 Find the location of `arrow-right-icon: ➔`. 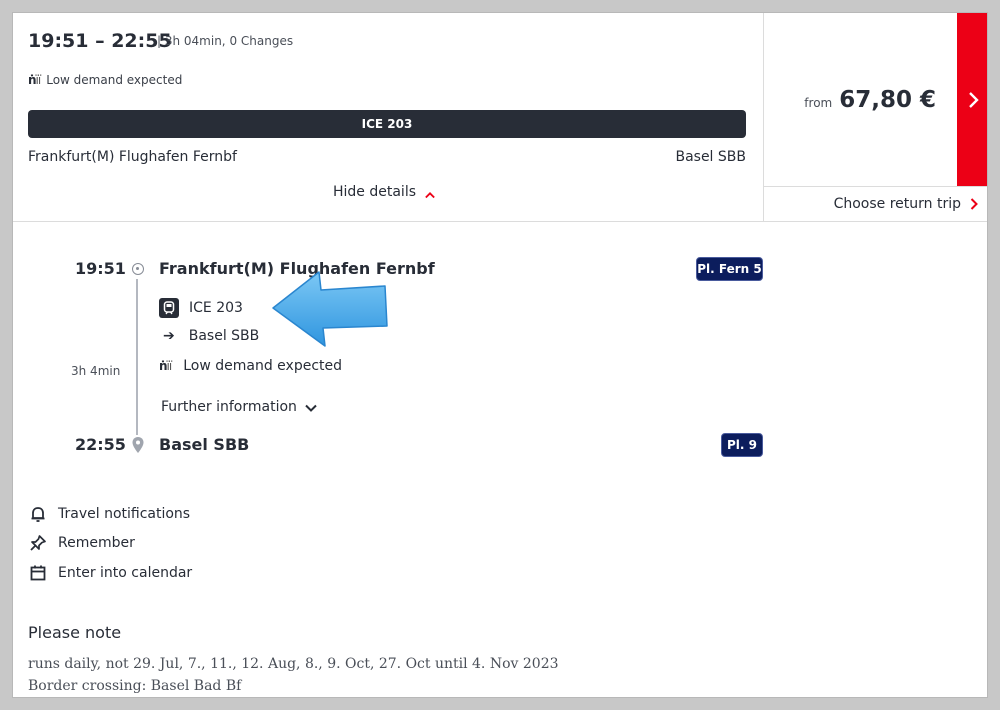

arrow-right-icon: ➔ is located at coordinates (169, 336).